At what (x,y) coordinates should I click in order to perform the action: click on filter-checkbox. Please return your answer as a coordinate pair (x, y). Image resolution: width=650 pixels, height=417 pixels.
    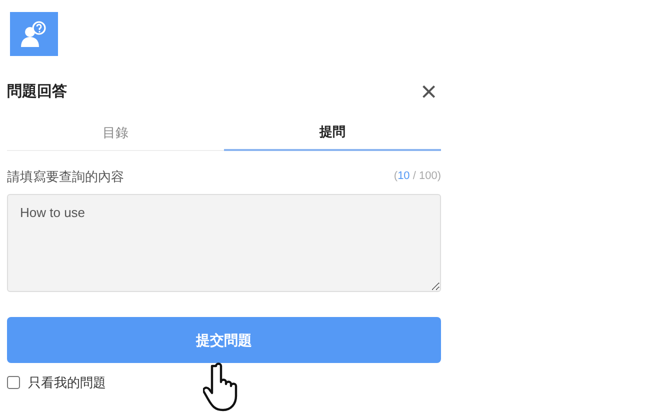
    Looking at the image, I should click on (13, 383).